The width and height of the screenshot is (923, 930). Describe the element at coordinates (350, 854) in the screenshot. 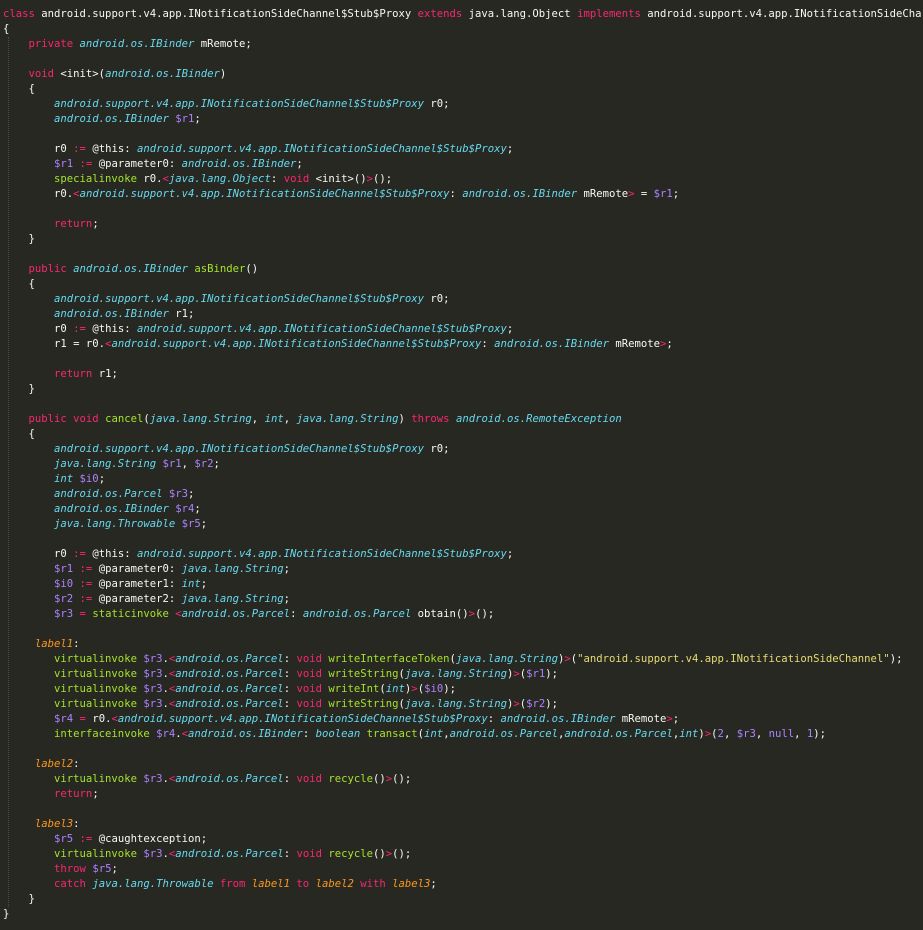

I see `code-token: recycle` at that location.